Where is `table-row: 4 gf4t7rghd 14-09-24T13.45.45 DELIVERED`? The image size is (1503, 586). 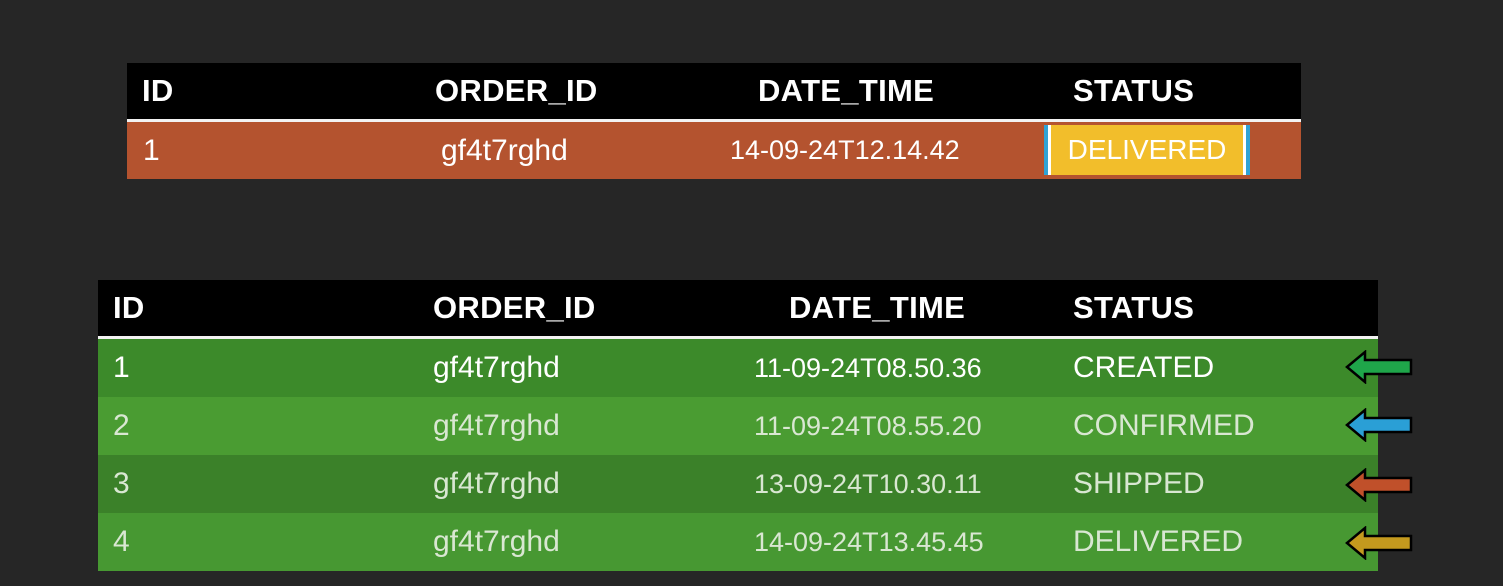
table-row: 4 gf4t7rghd 14-09-24T13.45.45 DELIVERED is located at coordinates (738, 542).